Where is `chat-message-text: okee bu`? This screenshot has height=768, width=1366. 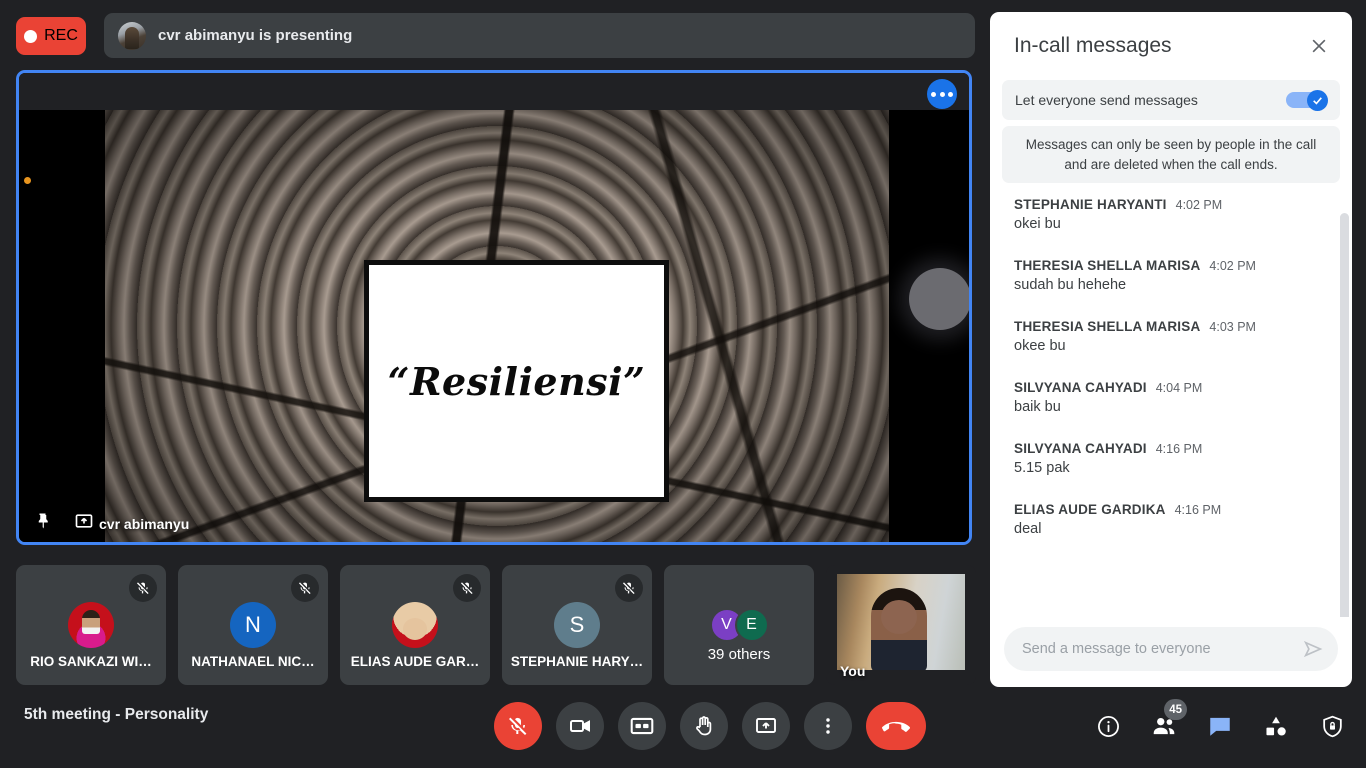 chat-message-text: okee bu is located at coordinates (1040, 346).